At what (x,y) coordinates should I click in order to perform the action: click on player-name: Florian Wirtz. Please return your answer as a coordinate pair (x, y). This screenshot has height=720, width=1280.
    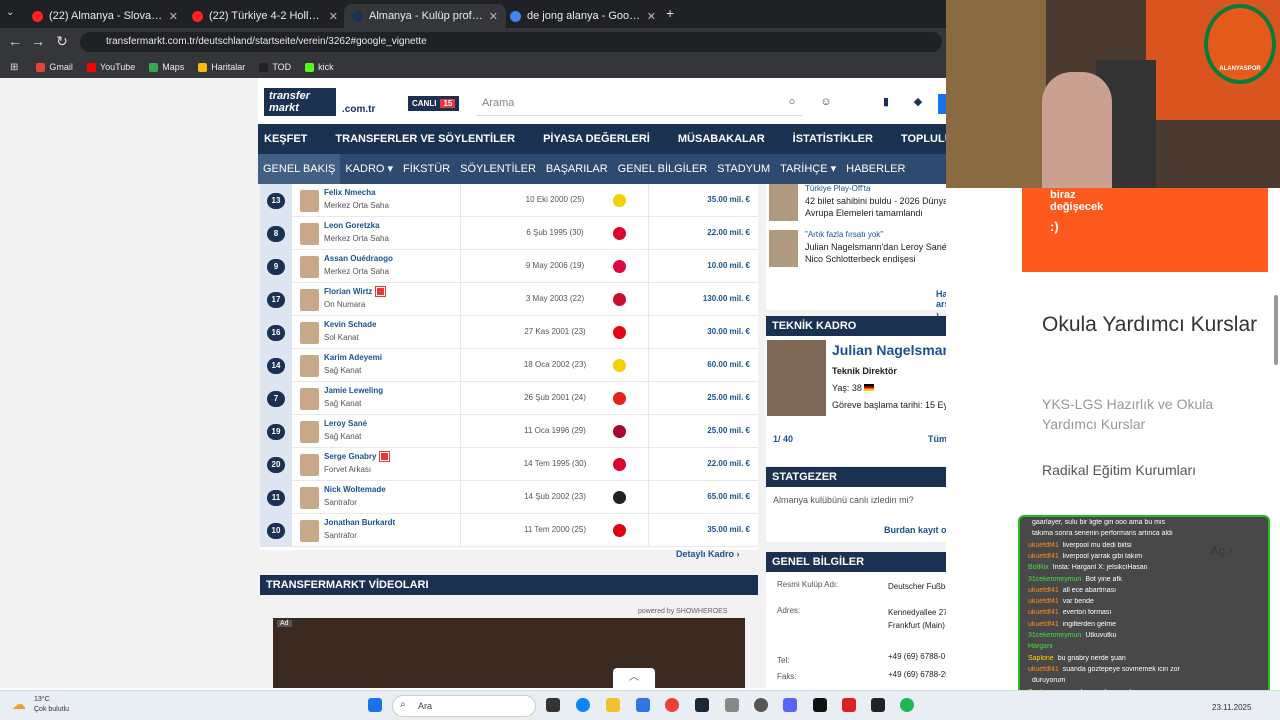
    Looking at the image, I should click on (355, 292).